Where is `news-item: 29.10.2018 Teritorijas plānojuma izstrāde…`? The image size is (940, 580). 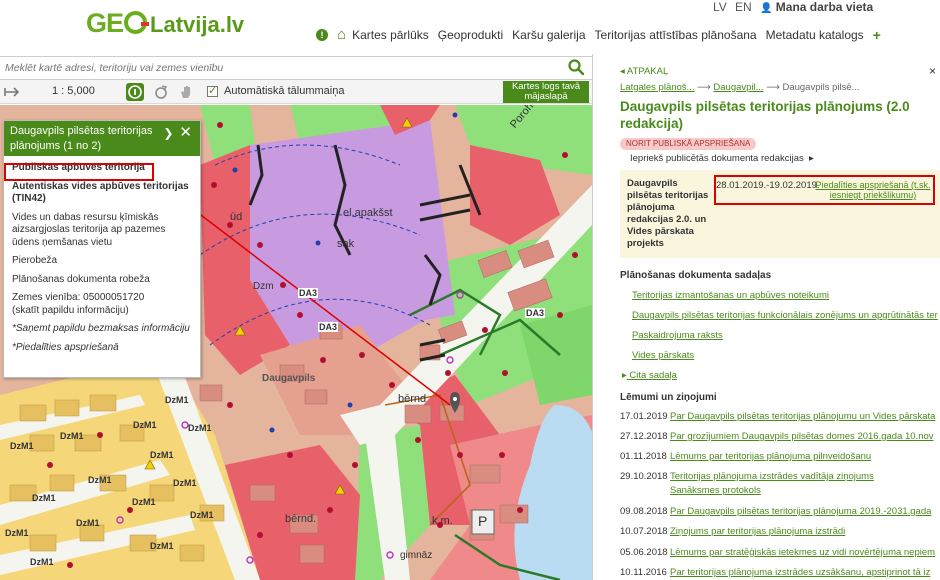 news-item: 29.10.2018 Teritorijas plānojuma izstrāde… is located at coordinates (780, 476).